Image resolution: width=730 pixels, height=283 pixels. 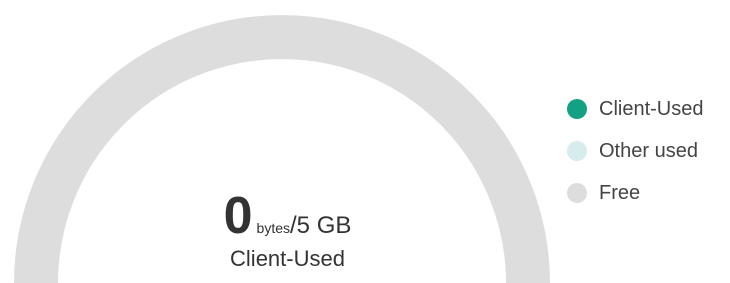 I want to click on usage-caption: Client-Used, so click(x=287, y=258).